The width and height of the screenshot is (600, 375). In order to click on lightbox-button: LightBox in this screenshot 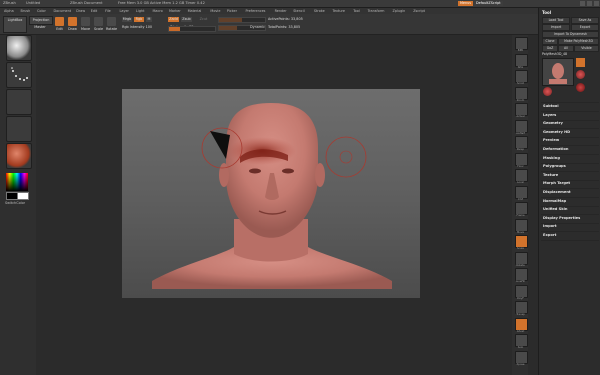, I will do `click(15, 24)`.